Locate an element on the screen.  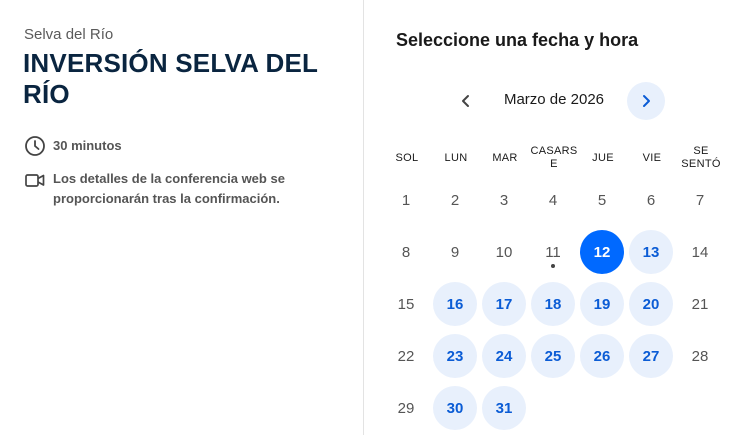
available-day: 27 is located at coordinates (651, 356).